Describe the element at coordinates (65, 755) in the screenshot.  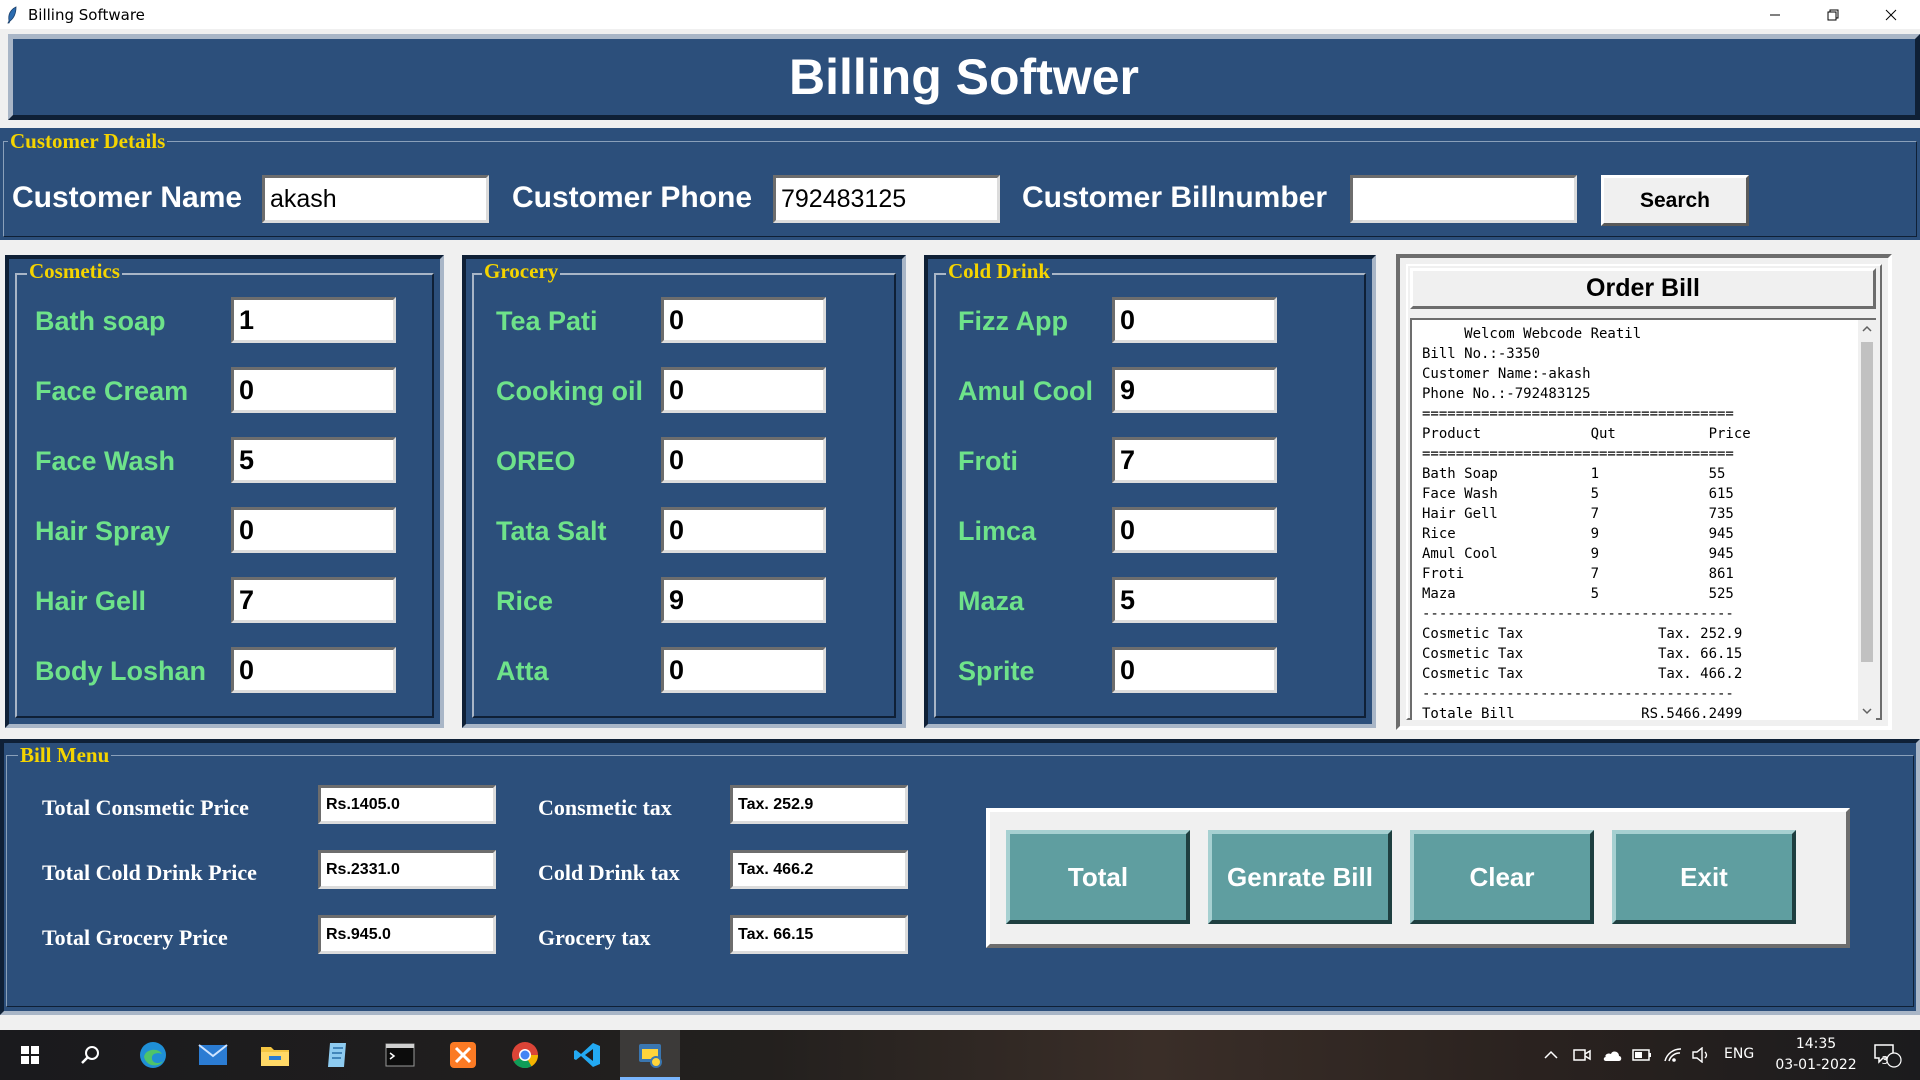
I see `bill-menu-legend: Bill Menu` at that location.